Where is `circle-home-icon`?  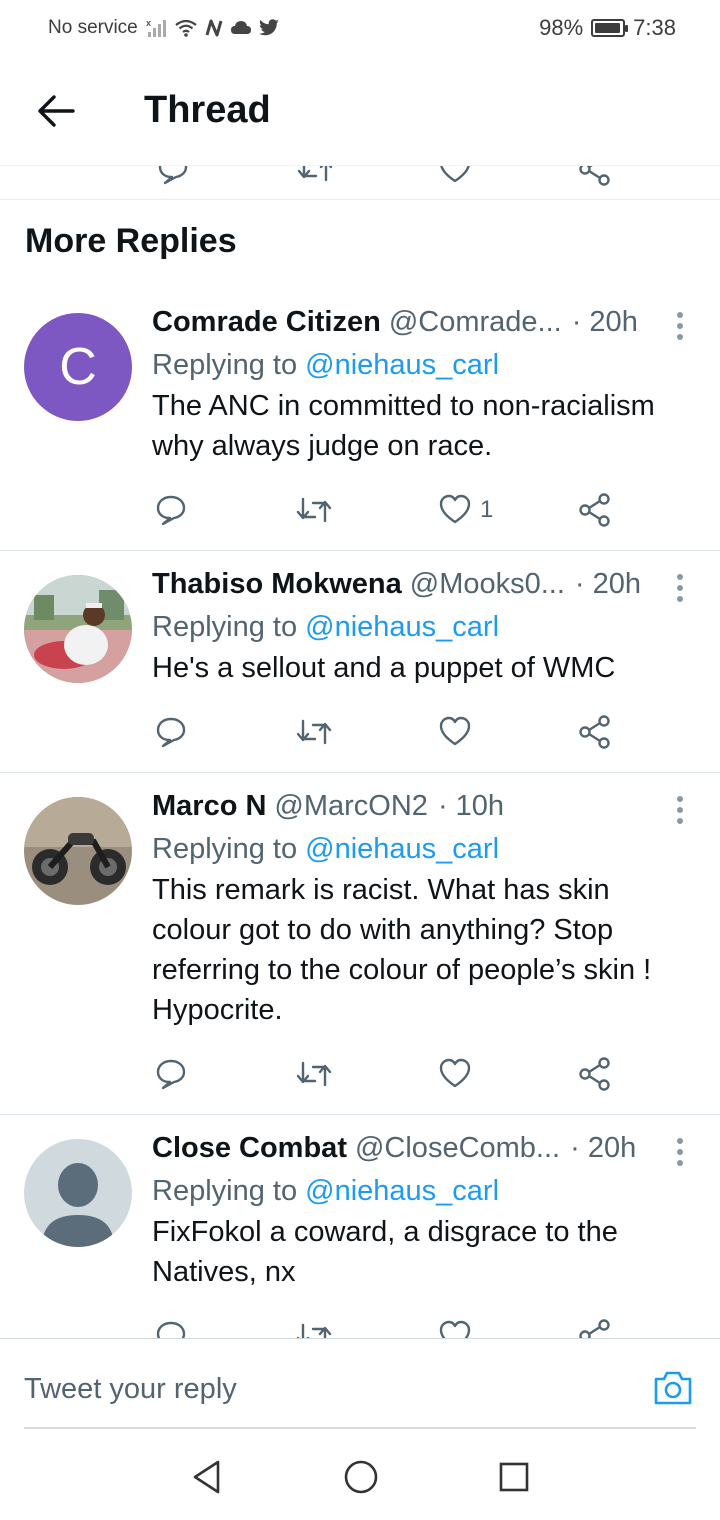 circle-home-icon is located at coordinates (361, 1476).